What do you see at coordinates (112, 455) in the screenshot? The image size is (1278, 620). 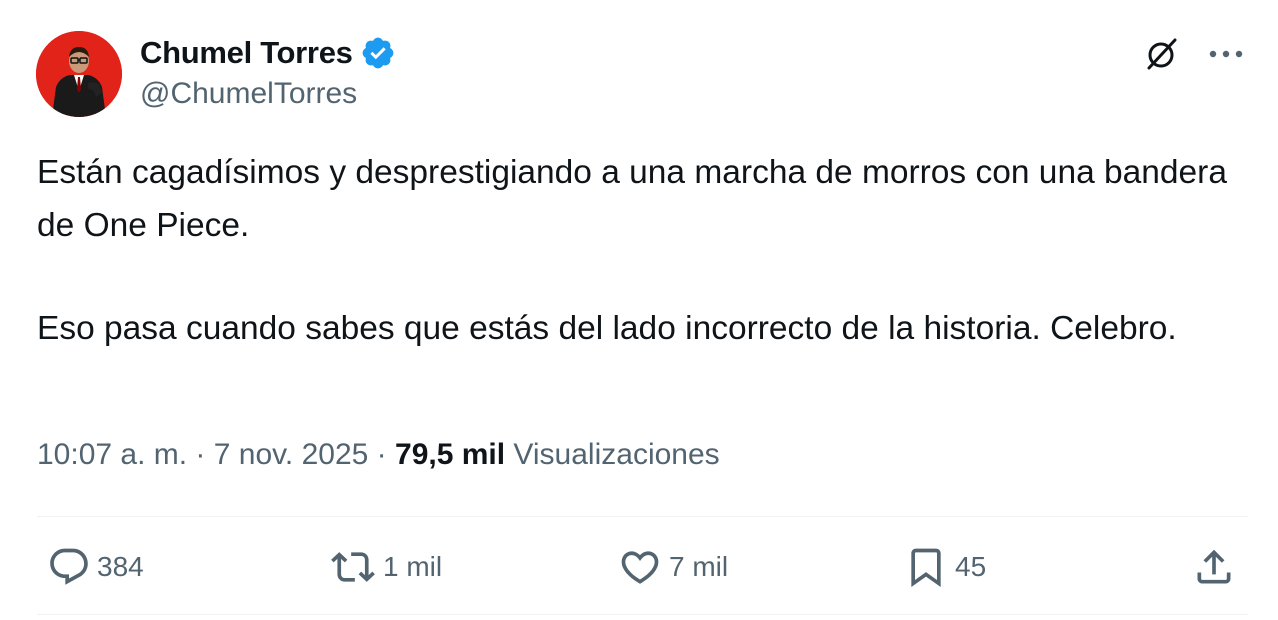 I see `tweet-time: 10:07 a. m.` at bounding box center [112, 455].